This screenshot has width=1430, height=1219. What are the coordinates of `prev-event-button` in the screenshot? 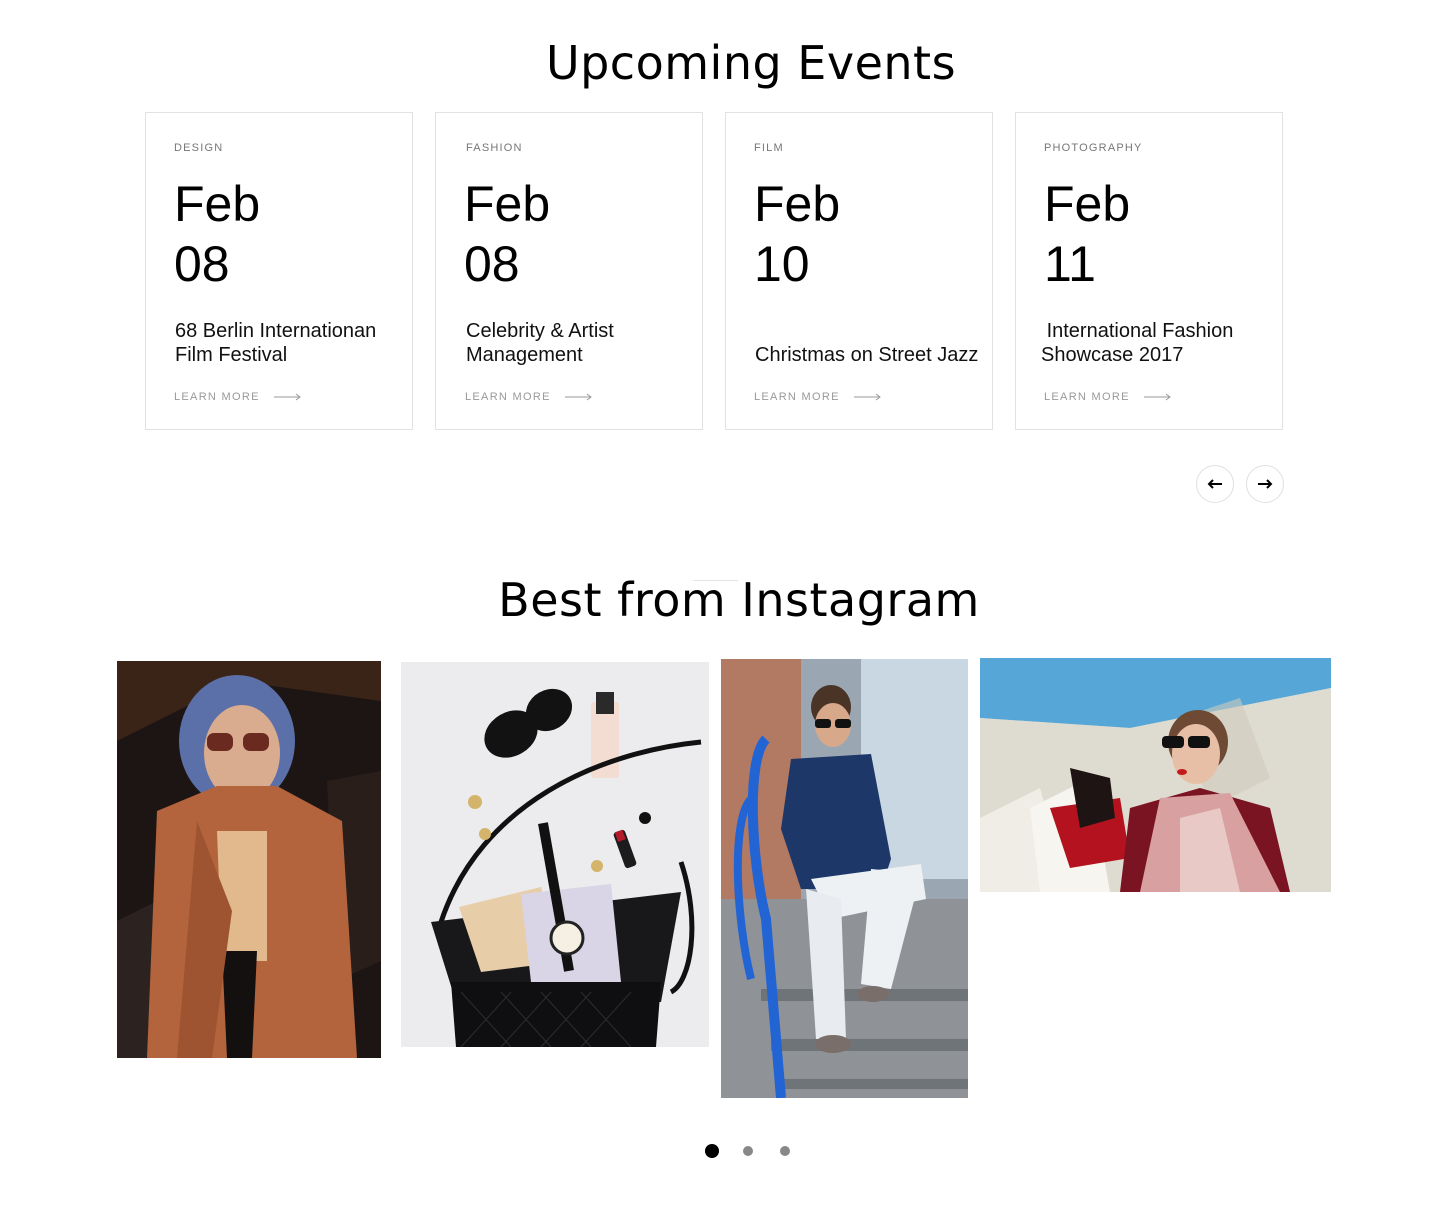 It's located at (1215, 484).